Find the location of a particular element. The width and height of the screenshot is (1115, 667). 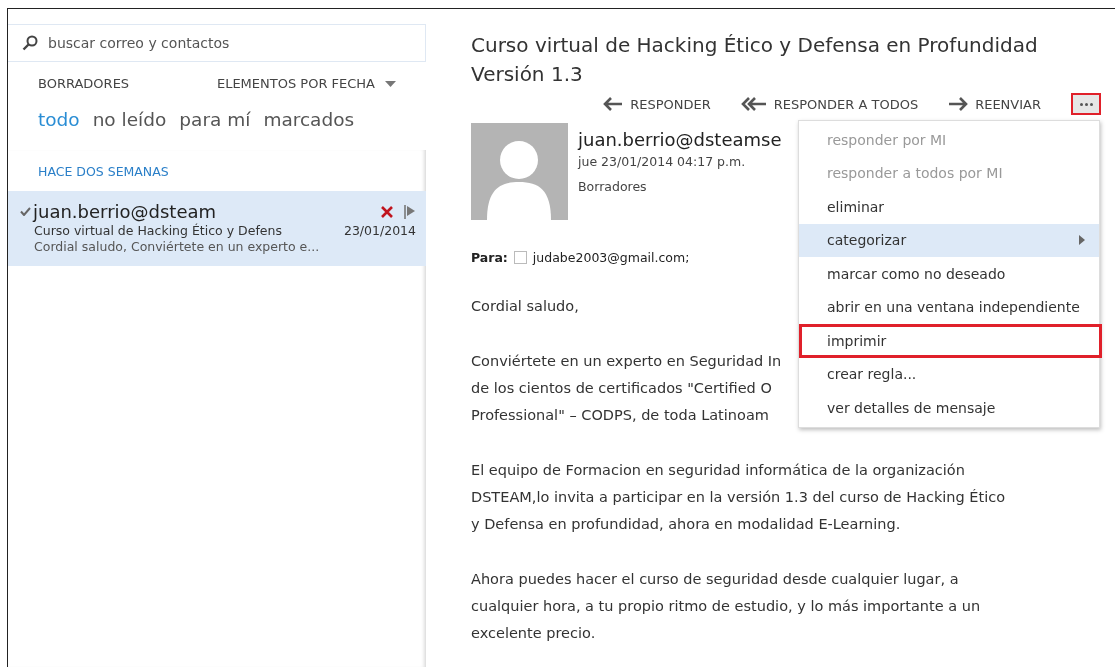

to-label: Para: is located at coordinates (489, 257).